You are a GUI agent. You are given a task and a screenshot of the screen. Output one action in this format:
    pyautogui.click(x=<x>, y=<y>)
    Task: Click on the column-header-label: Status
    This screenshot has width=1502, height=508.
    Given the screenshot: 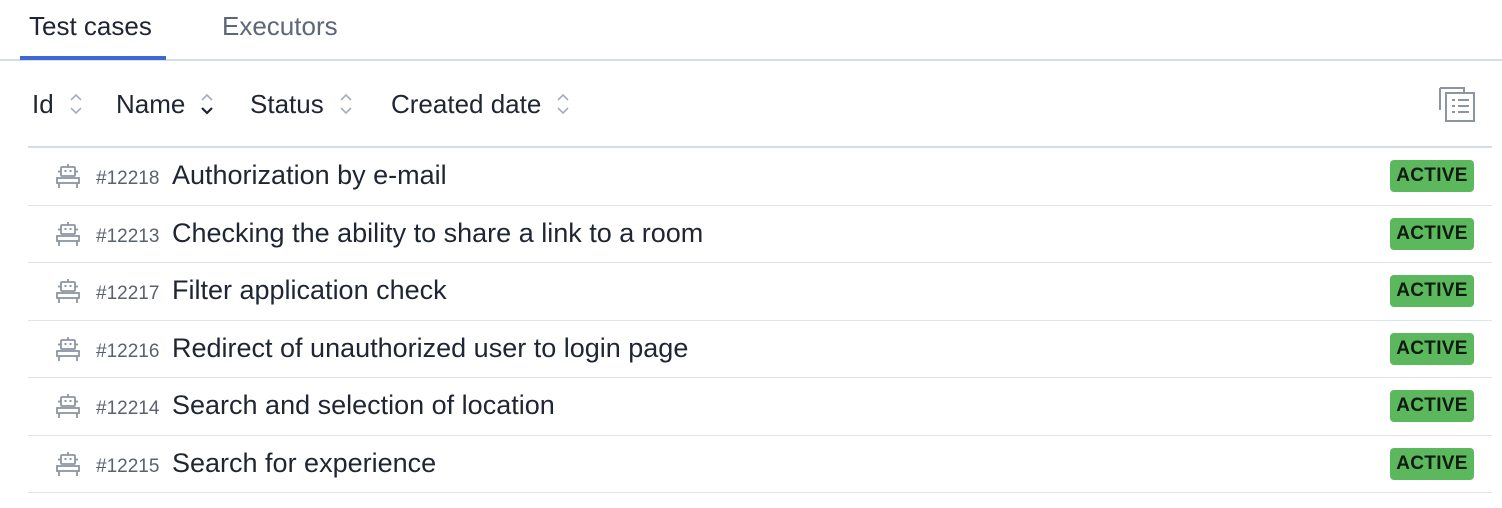 What is the action you would take?
    pyautogui.click(x=287, y=103)
    